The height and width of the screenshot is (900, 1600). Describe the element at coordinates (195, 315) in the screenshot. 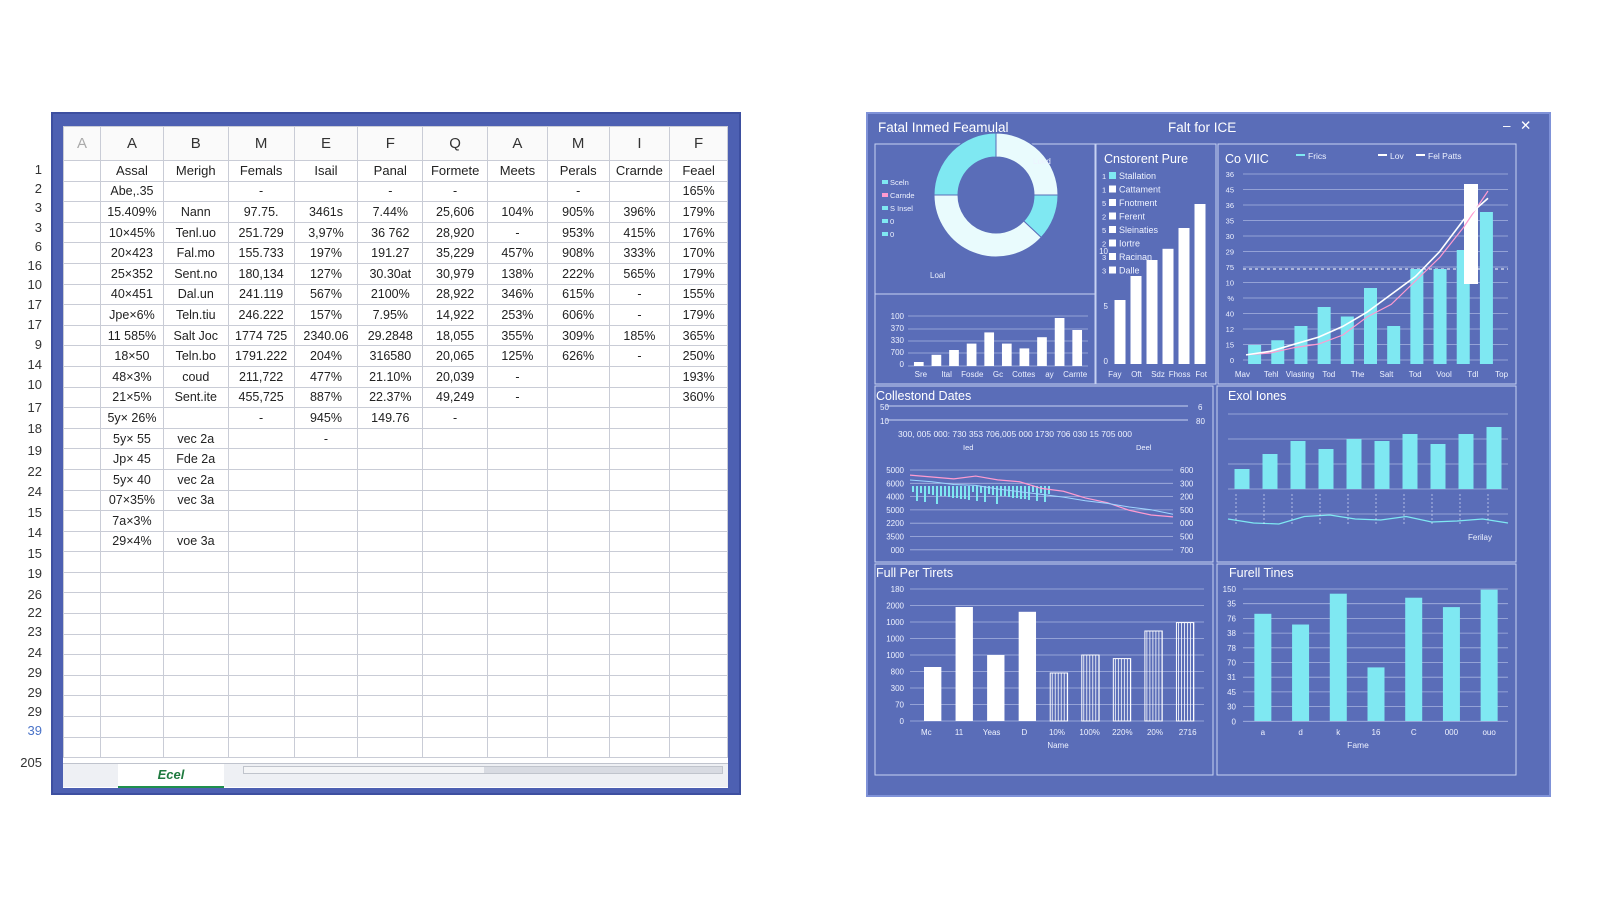

I see `cell: Teln.tiu` at that location.